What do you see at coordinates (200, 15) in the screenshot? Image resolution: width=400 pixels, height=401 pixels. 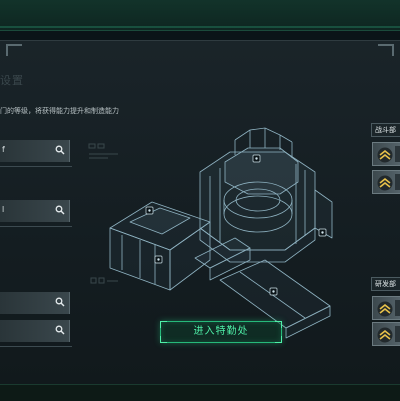 I see `top-header-bar` at bounding box center [200, 15].